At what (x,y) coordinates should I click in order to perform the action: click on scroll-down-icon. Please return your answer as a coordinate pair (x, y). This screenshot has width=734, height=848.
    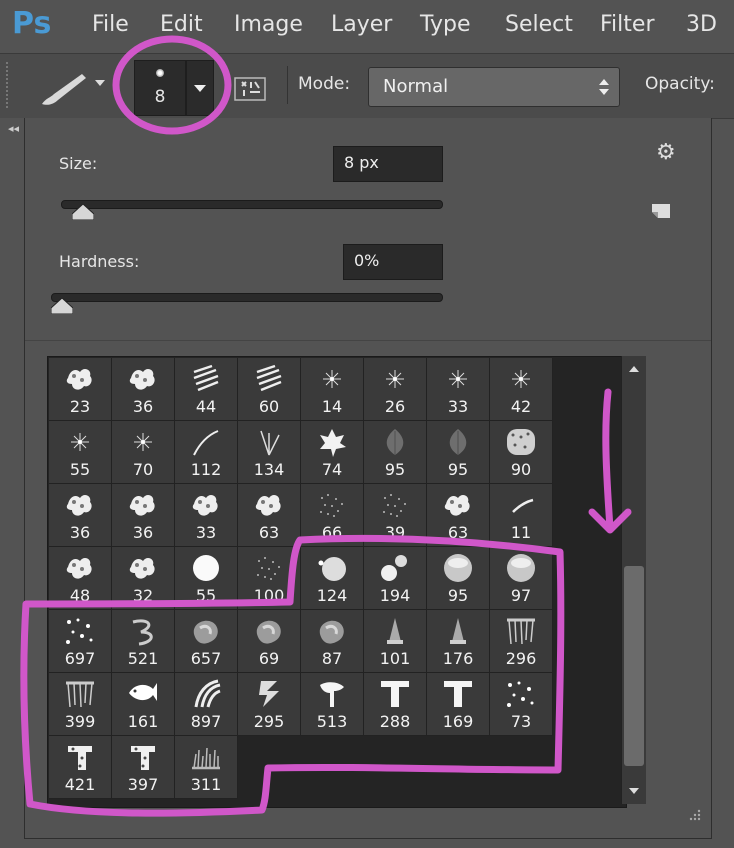
    Looking at the image, I should click on (634, 791).